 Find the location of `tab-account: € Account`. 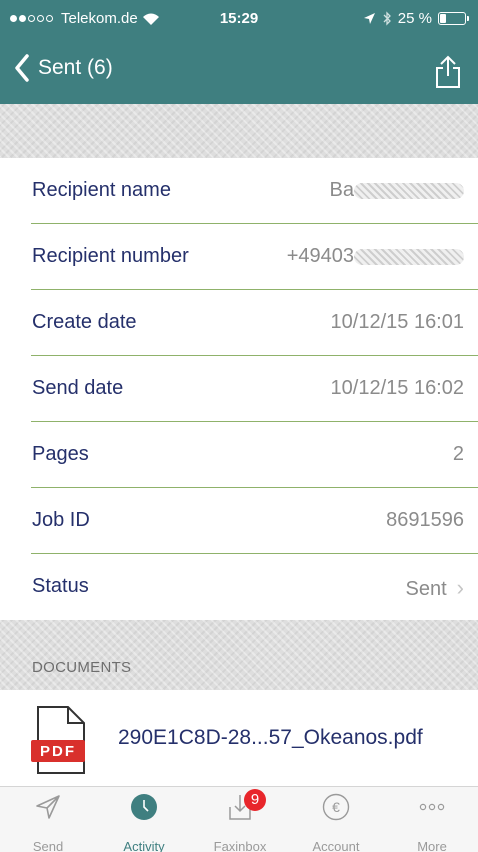

tab-account: € Account is located at coordinates (336, 819).